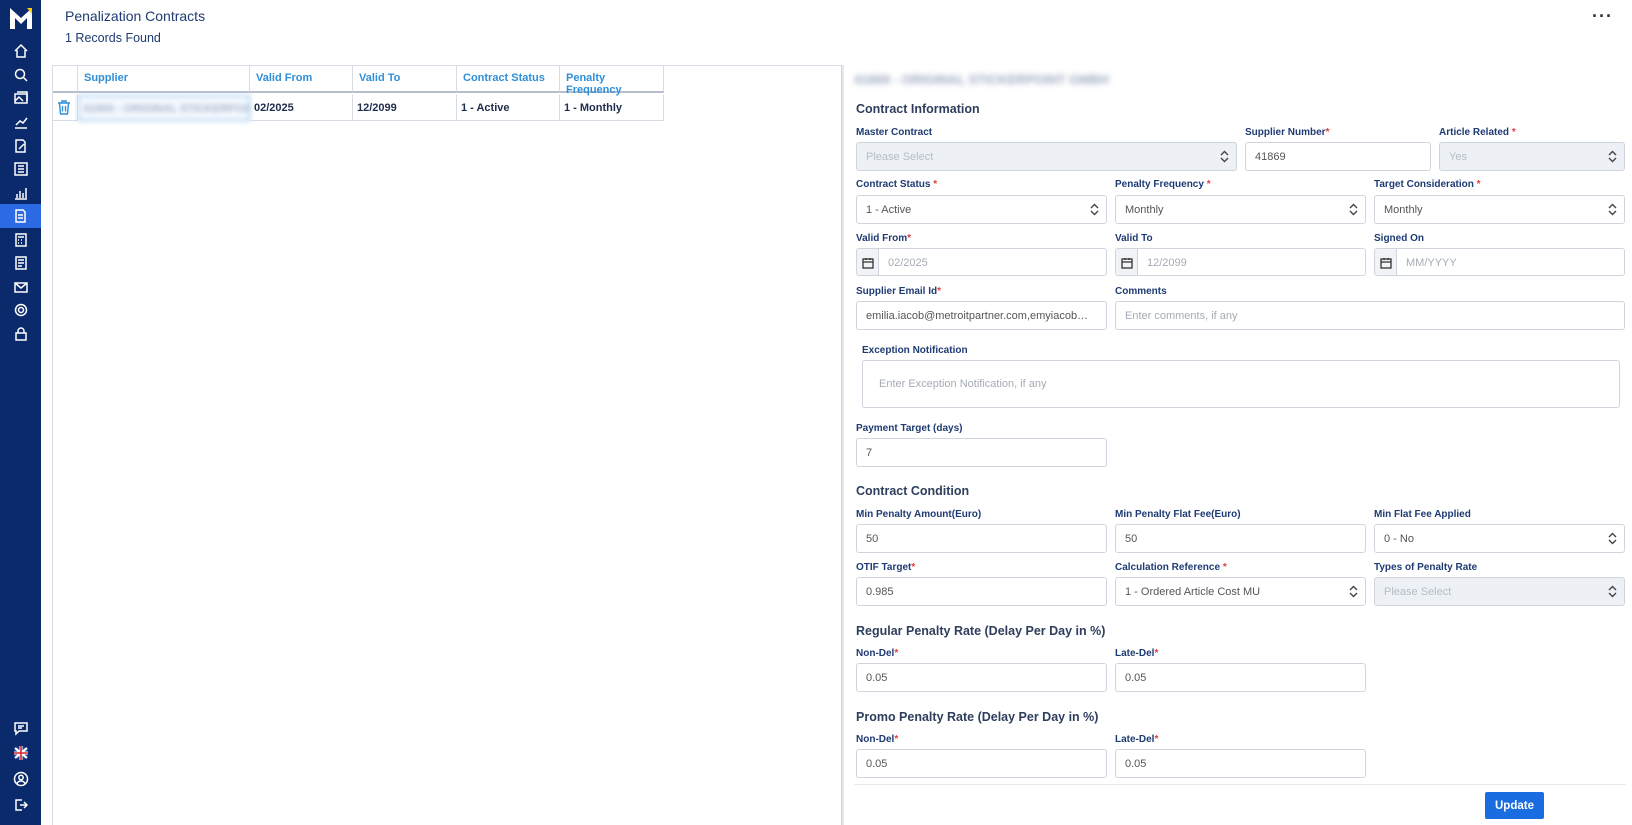 This screenshot has height=825, width=1632. I want to click on search-icon, so click(20, 75).